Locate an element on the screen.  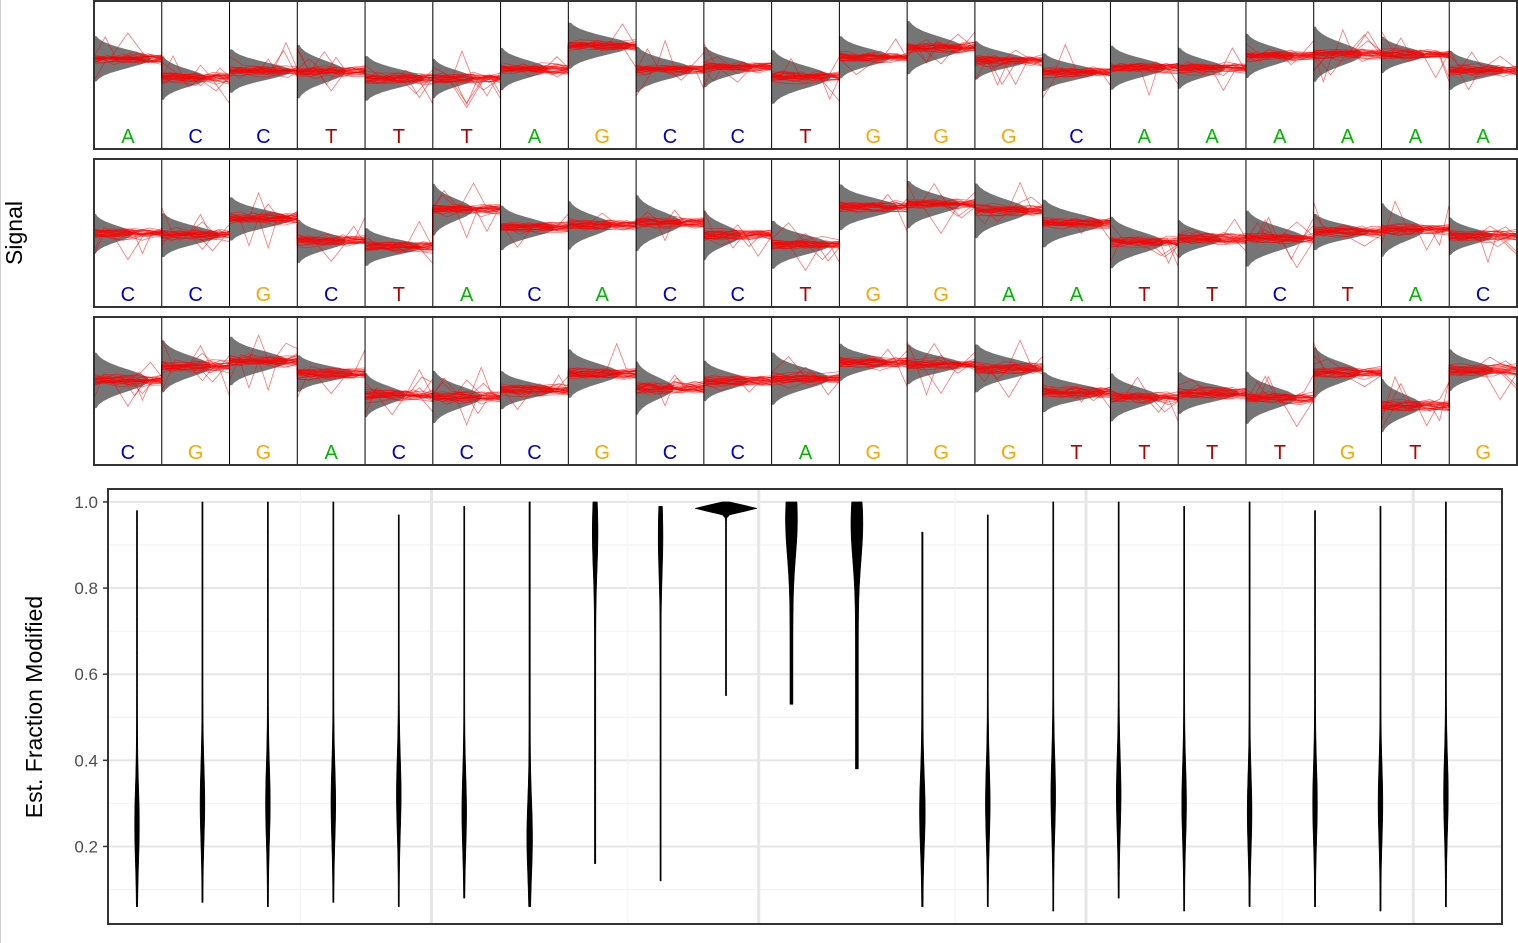
y-tick-label: 0.8 is located at coordinates (86, 588).